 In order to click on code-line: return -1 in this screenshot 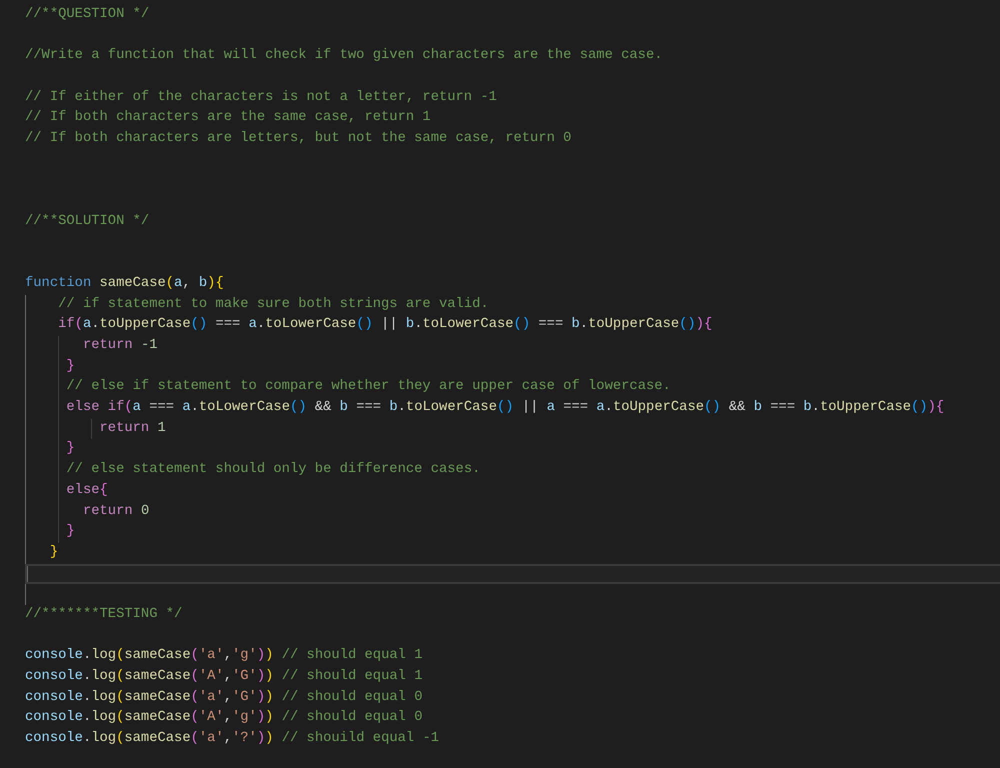, I will do `click(120, 346)`.